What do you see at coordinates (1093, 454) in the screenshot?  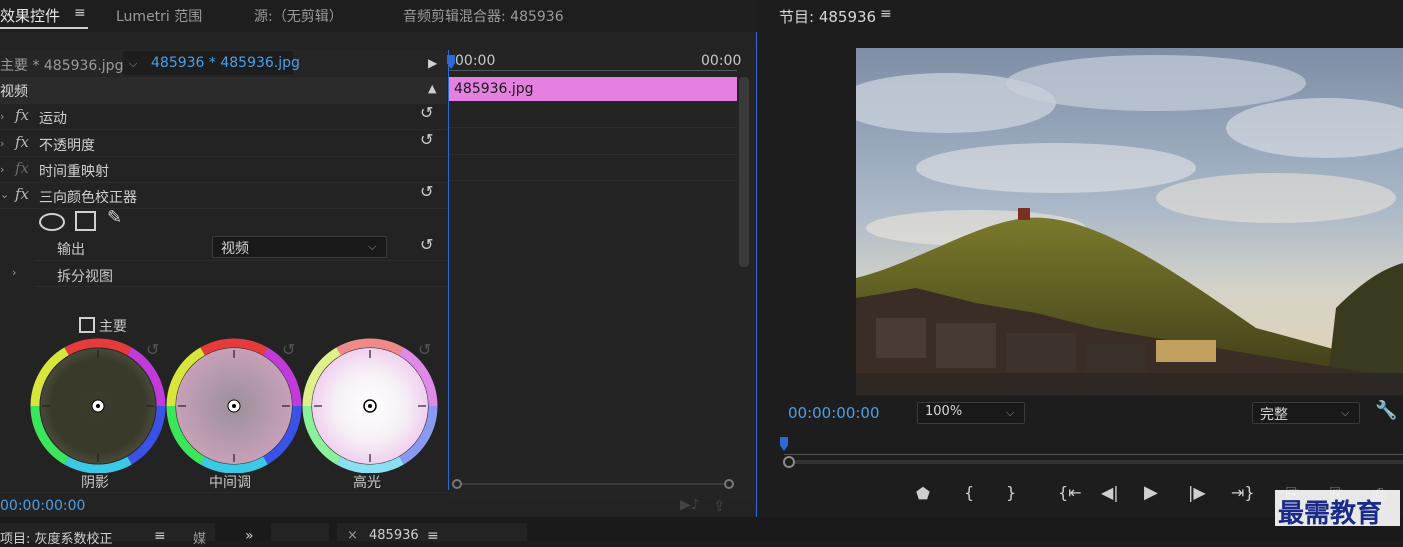 I see `program-ruler` at bounding box center [1093, 454].